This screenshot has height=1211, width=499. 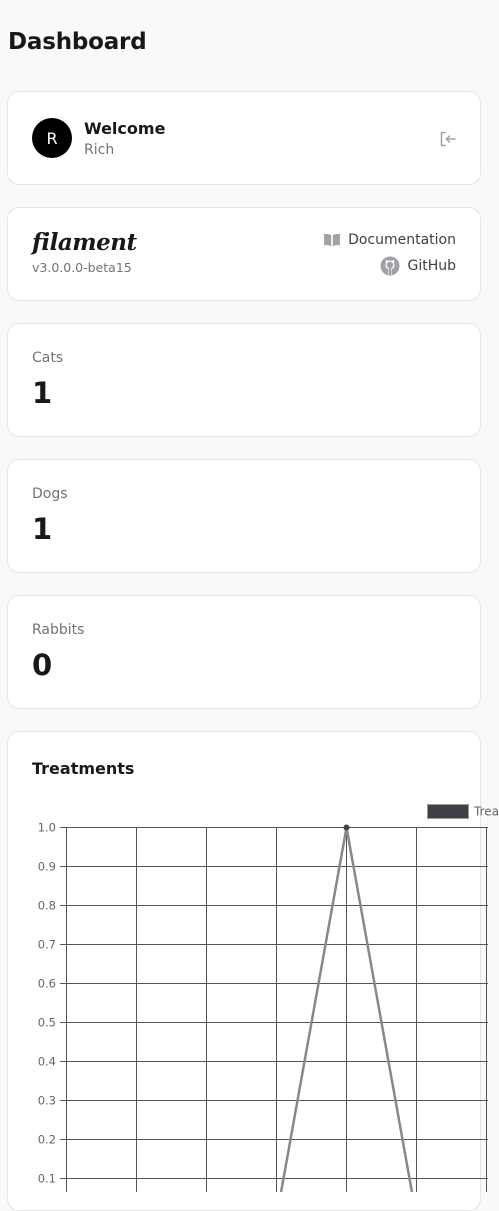 What do you see at coordinates (47, 906) in the screenshot?
I see `y-tick-label: 0.8` at bounding box center [47, 906].